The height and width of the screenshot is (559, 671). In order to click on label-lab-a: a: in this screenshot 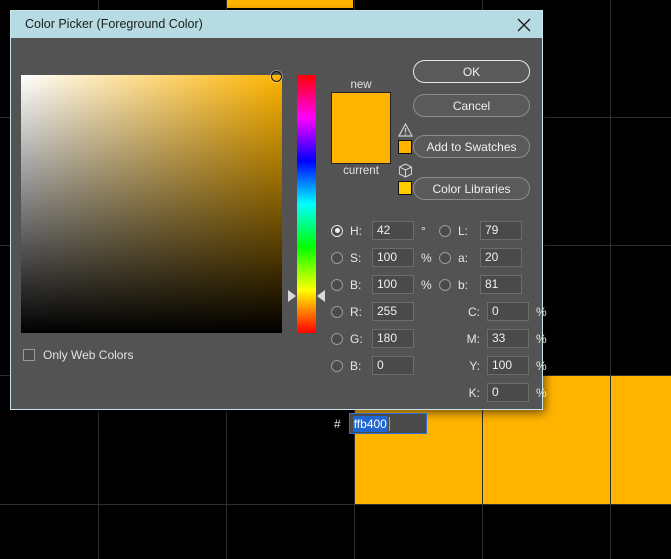, I will do `click(463, 257)`.